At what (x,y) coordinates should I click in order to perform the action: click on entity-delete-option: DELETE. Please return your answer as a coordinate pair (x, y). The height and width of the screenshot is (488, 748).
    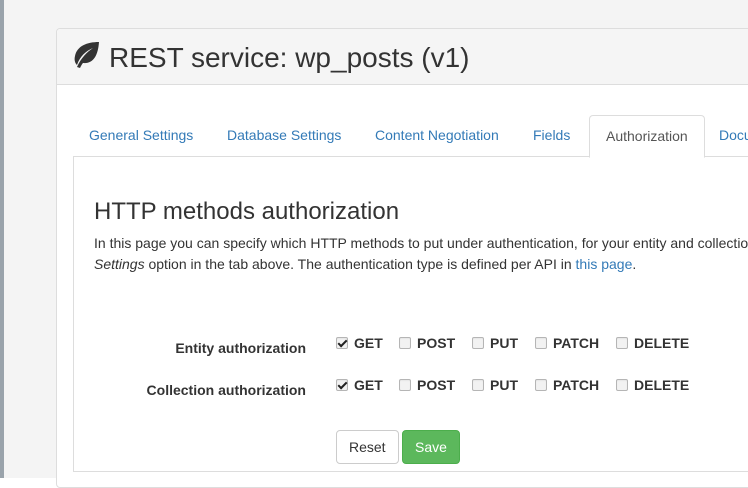
    Looking at the image, I should click on (652, 343).